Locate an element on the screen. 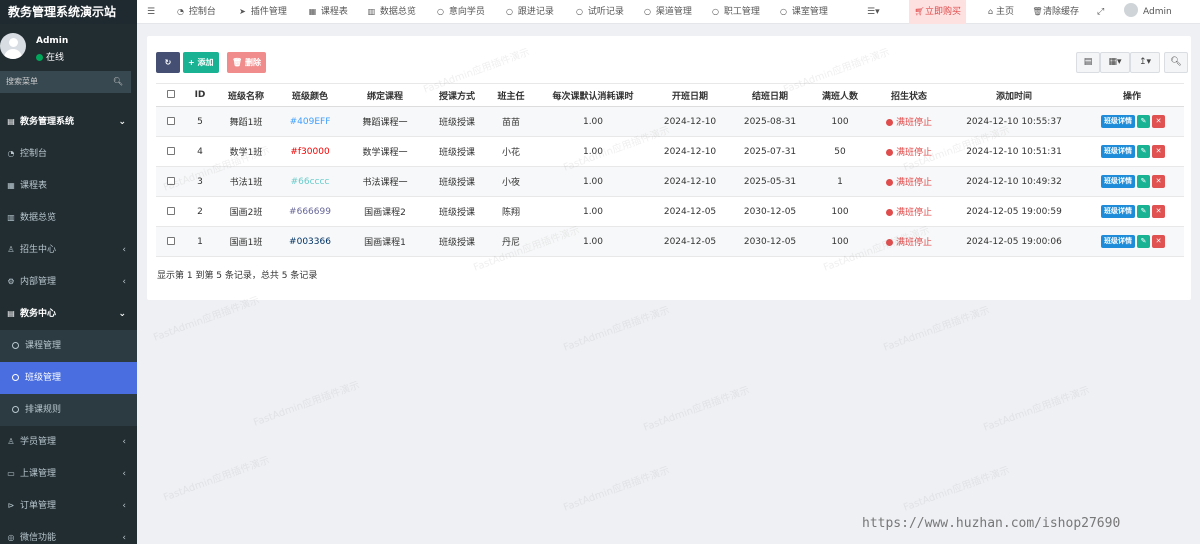  topnav-item-7: ○ 渠道管理 is located at coordinates (667, 12).